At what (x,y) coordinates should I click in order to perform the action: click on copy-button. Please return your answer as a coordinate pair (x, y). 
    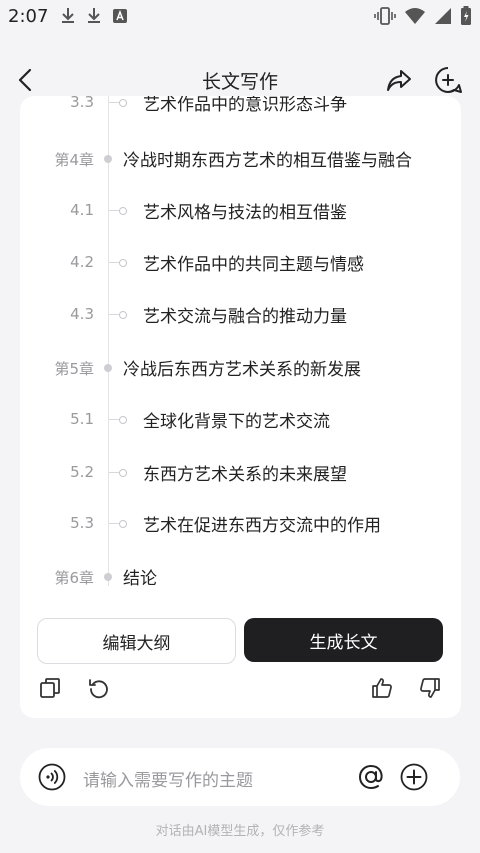
    Looking at the image, I should click on (50, 688).